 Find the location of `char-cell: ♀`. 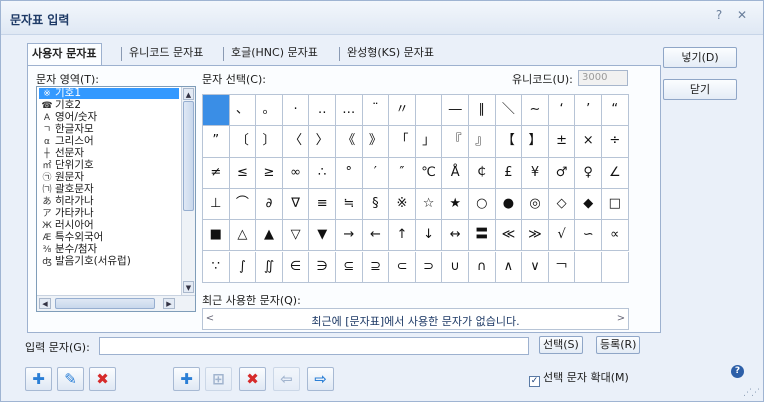

char-cell: ♀ is located at coordinates (588, 173).